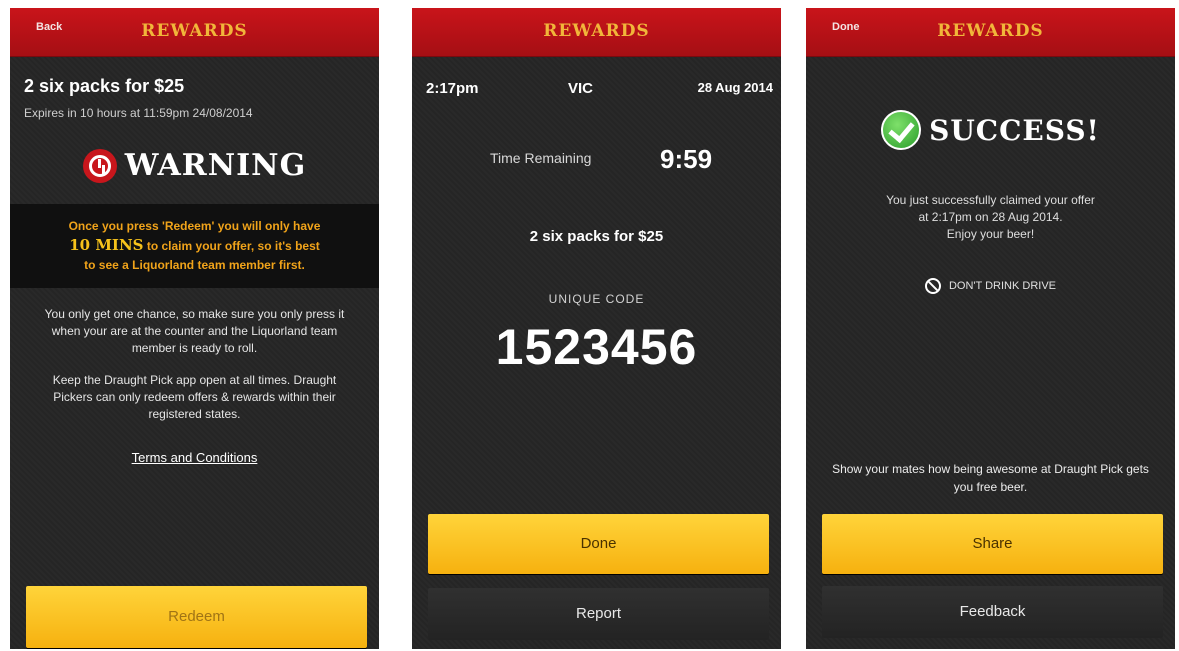  What do you see at coordinates (233, 246) in the screenshot?
I see `warning-line-2-text: to claim your offer, so it's best` at bounding box center [233, 246].